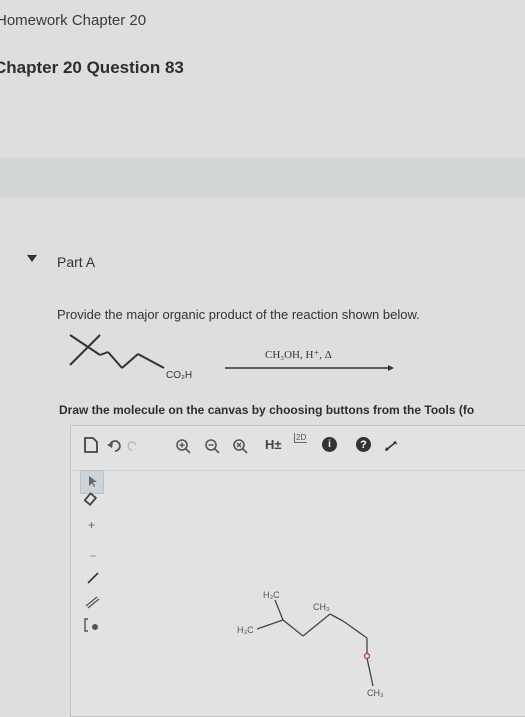 The width and height of the screenshot is (525, 717). What do you see at coordinates (93, 552) in the screenshot?
I see `side-tool-minus-icon` at bounding box center [93, 552].